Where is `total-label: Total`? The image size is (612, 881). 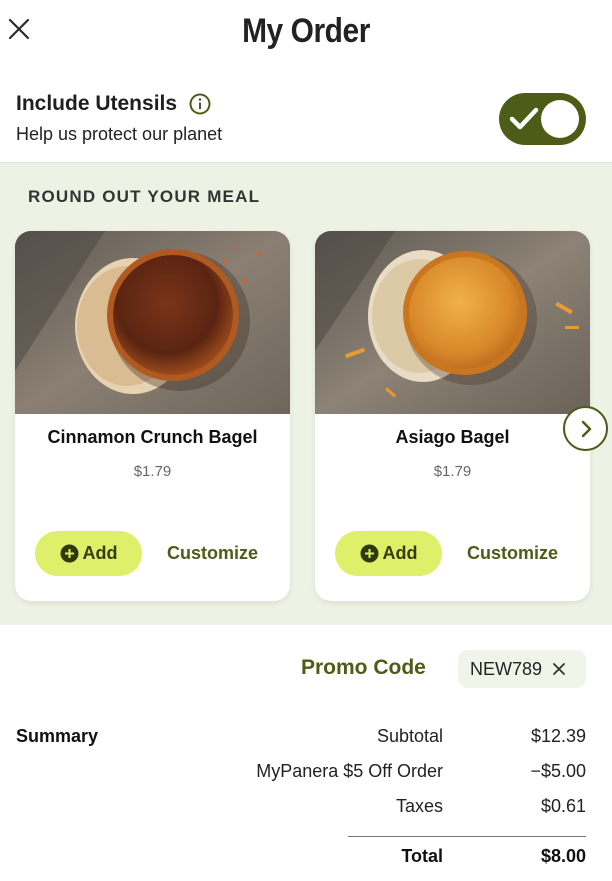 total-label: Total is located at coordinates (422, 856).